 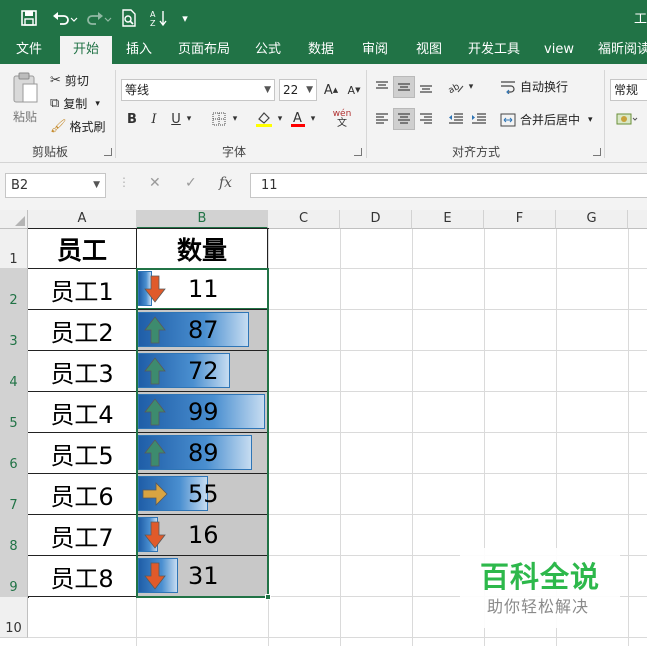 What do you see at coordinates (456, 119) in the screenshot?
I see `decrease-indent-icon` at bounding box center [456, 119].